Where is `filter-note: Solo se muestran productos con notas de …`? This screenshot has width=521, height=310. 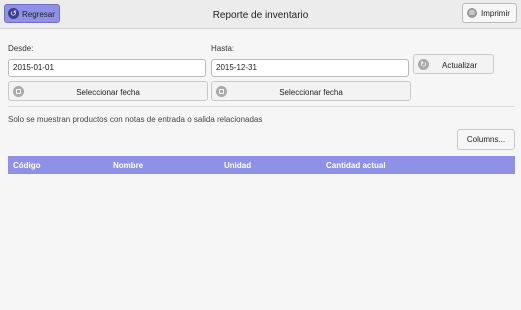 filter-note: Solo se muestran productos con notas de … is located at coordinates (135, 119).